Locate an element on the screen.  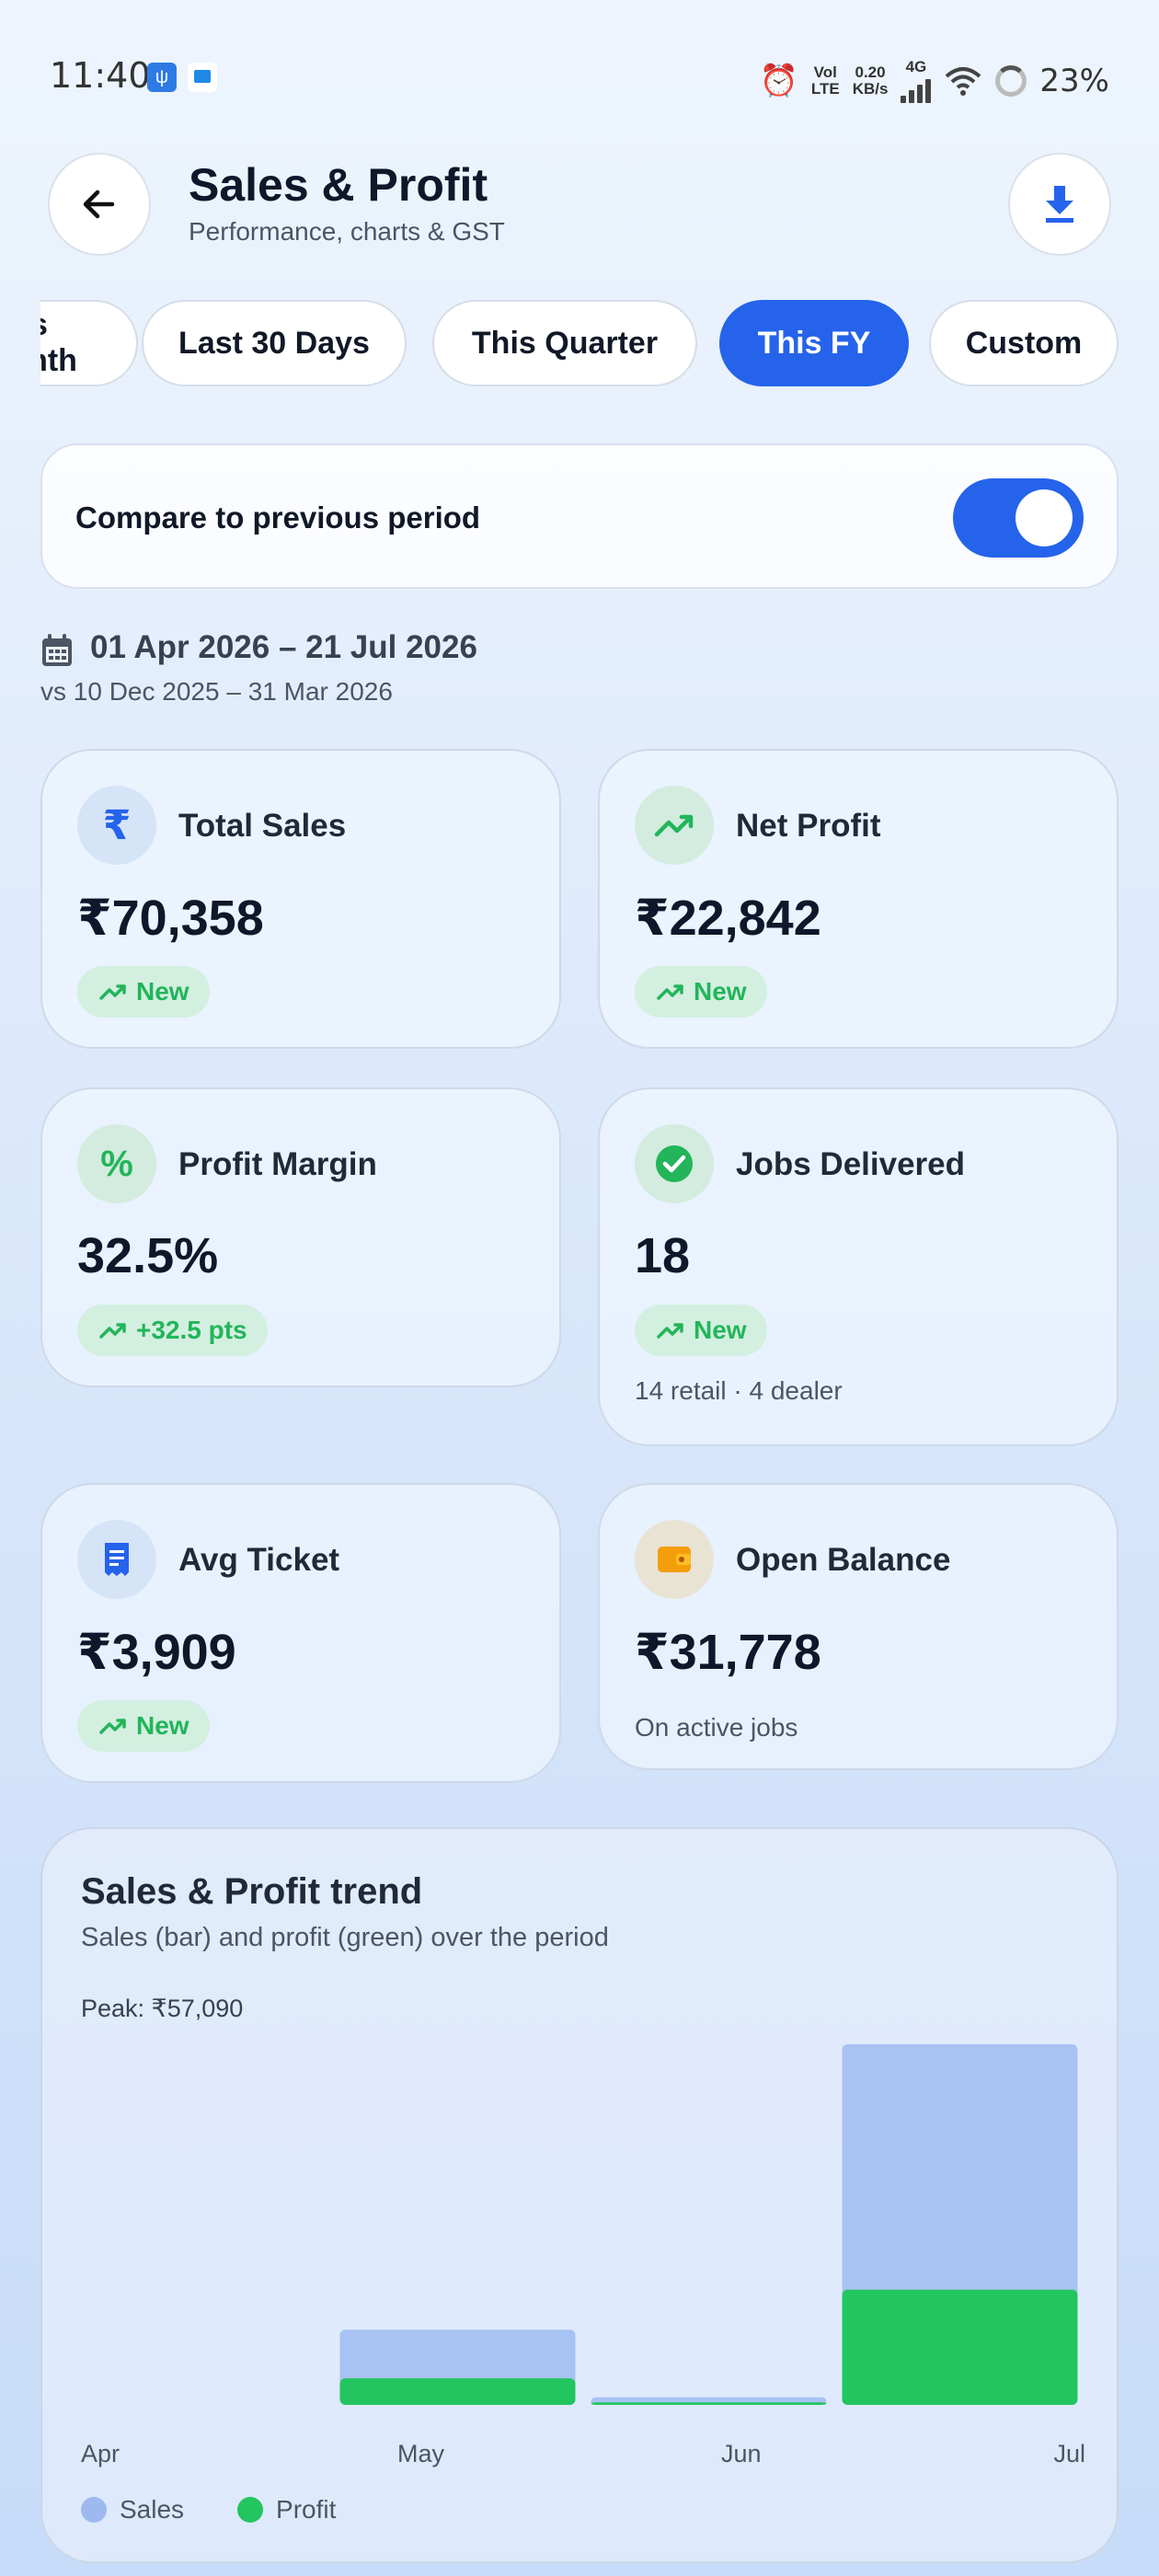
network-speed: 0.20 KB/s is located at coordinates (870, 80).